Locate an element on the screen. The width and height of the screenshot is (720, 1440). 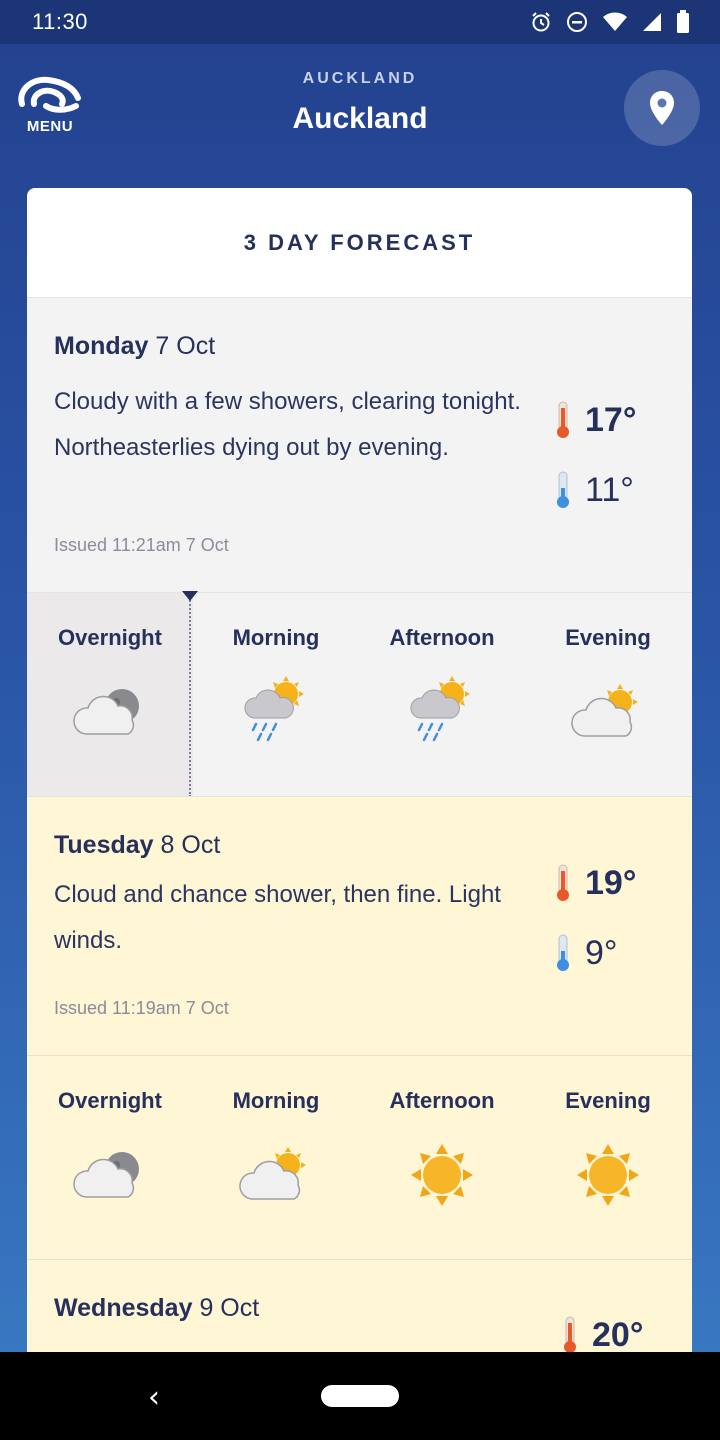
current-time-marker is located at coordinates (190, 596).